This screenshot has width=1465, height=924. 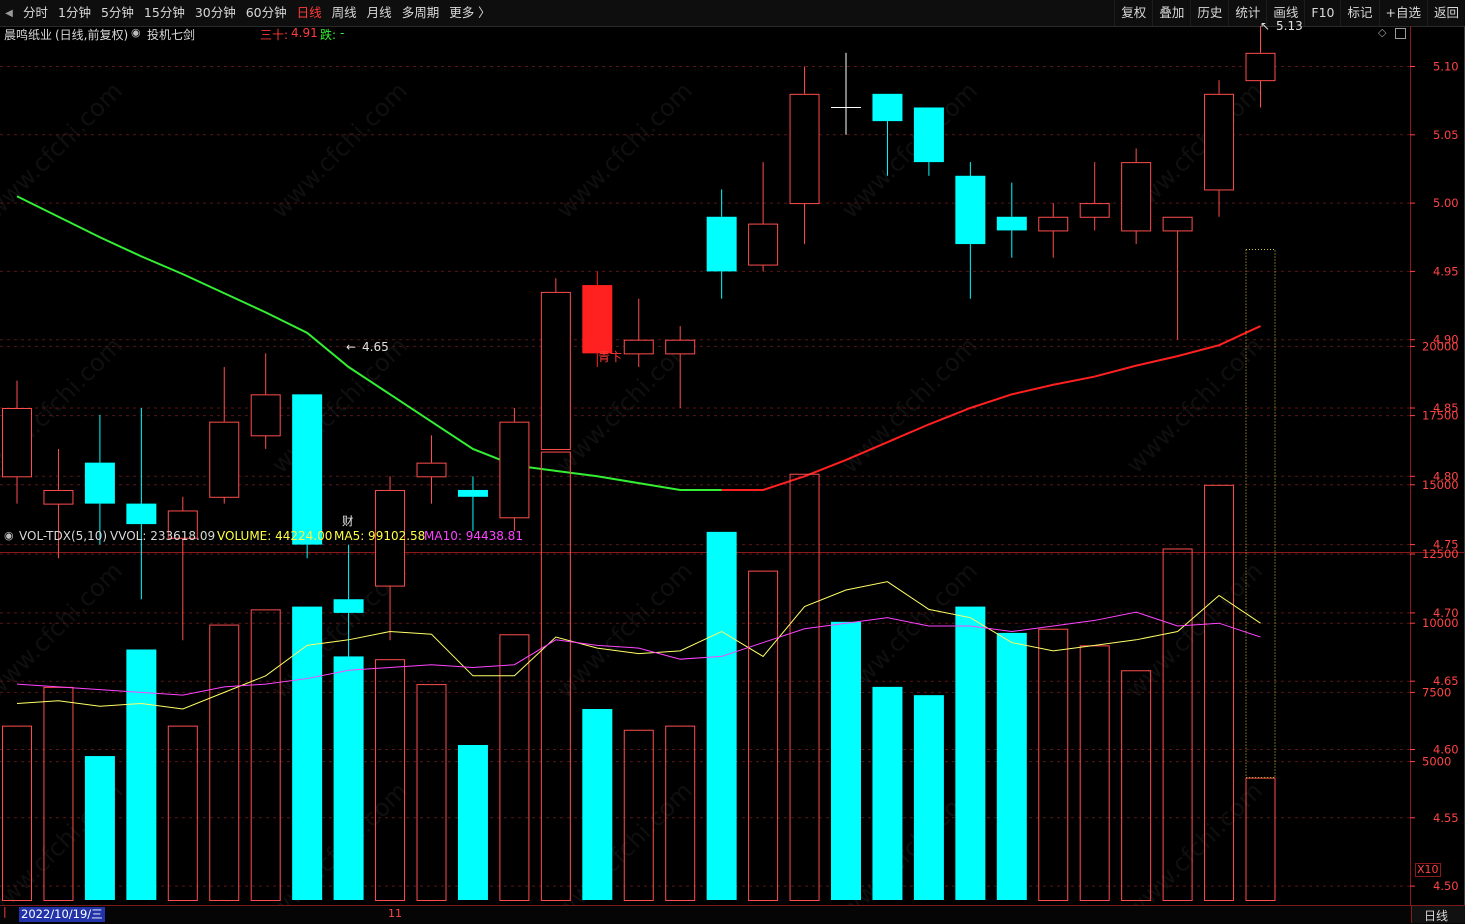 I want to click on axis-tick-mark: |, so click(x=5, y=911).